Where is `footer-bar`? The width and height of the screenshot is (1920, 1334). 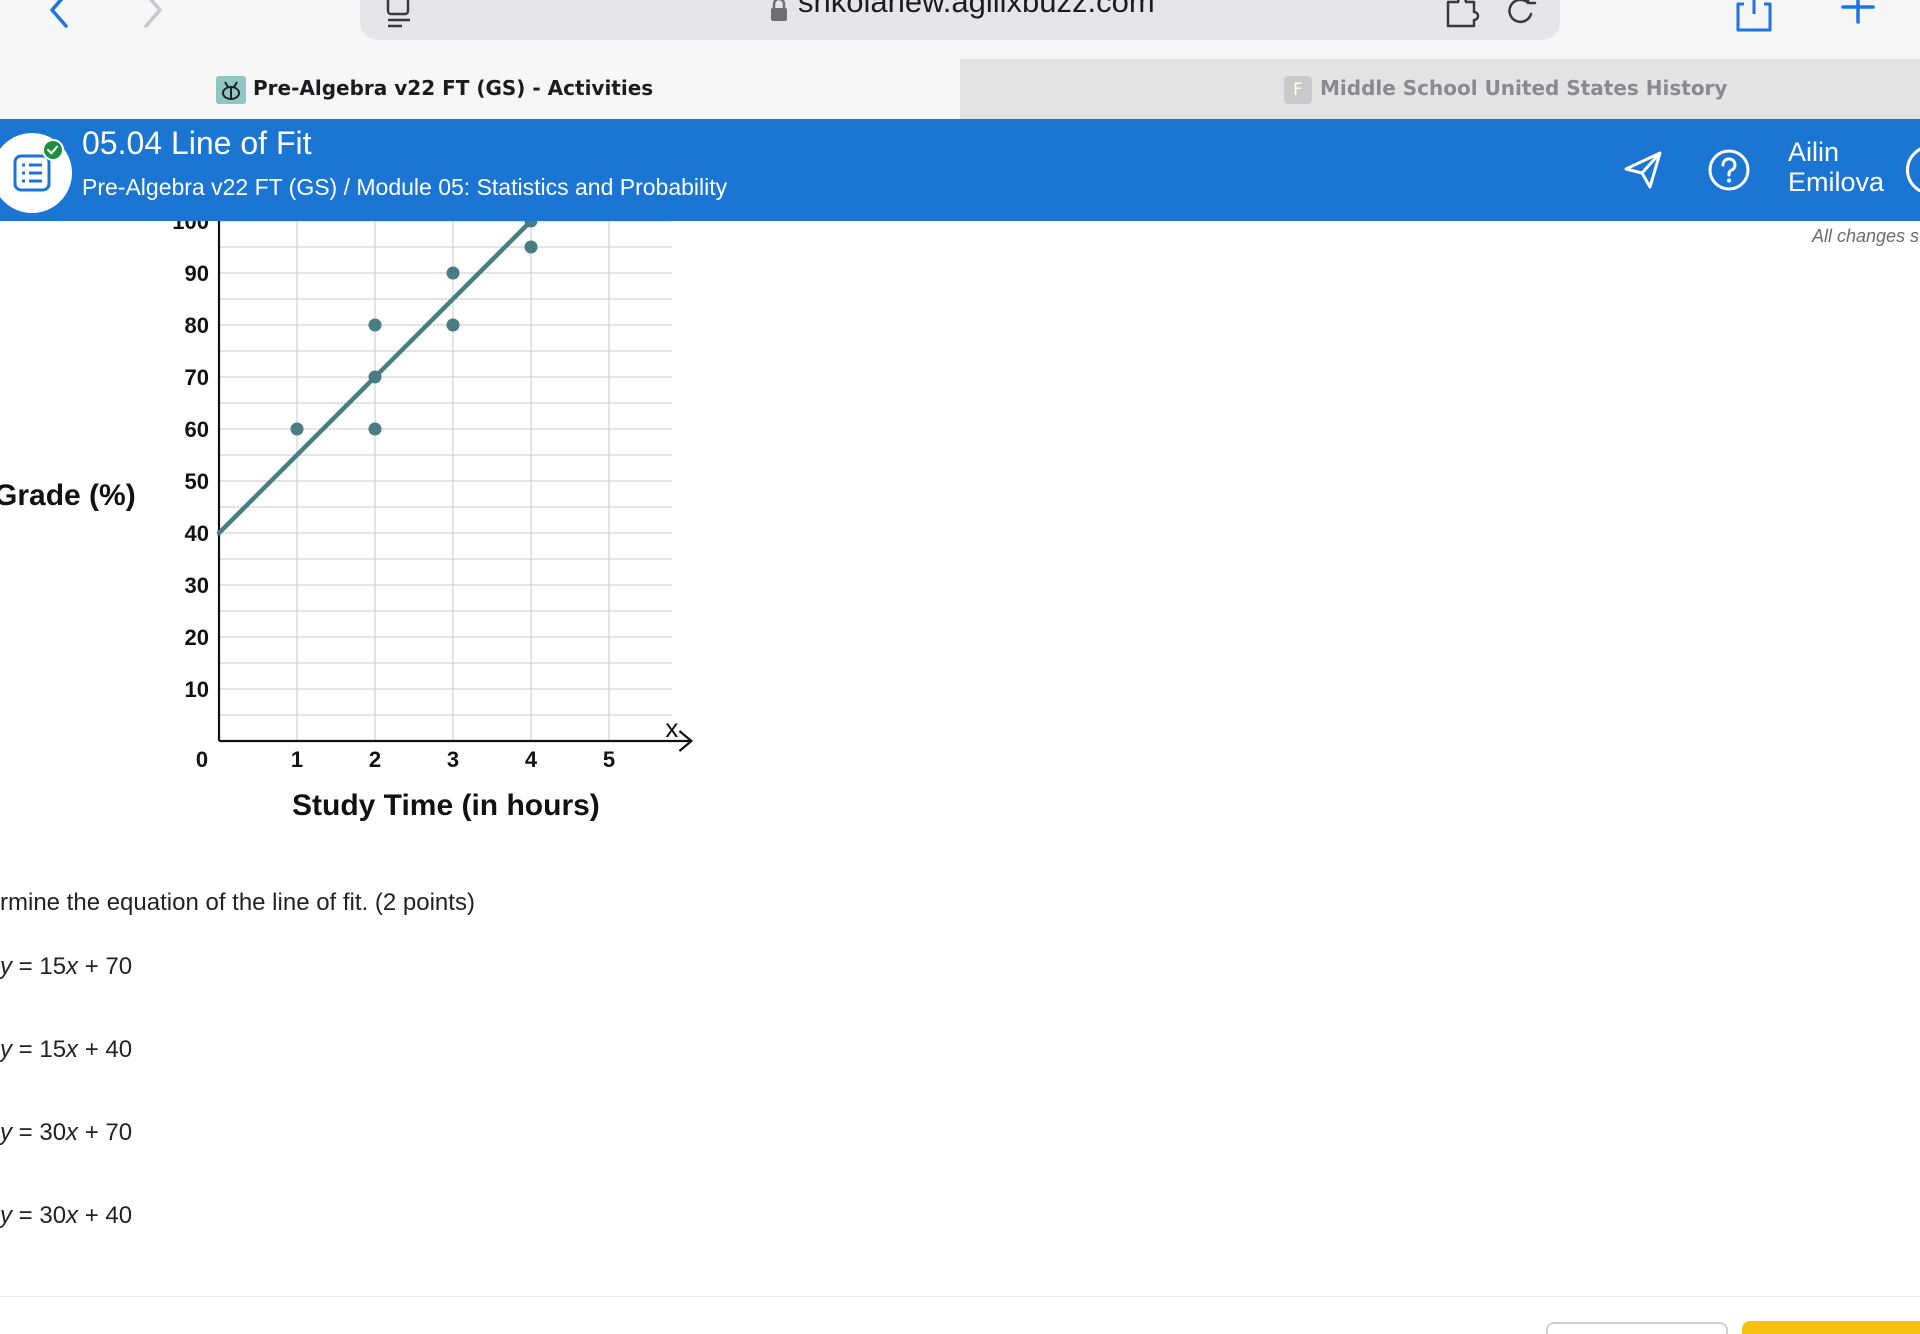 footer-bar is located at coordinates (960, 1315).